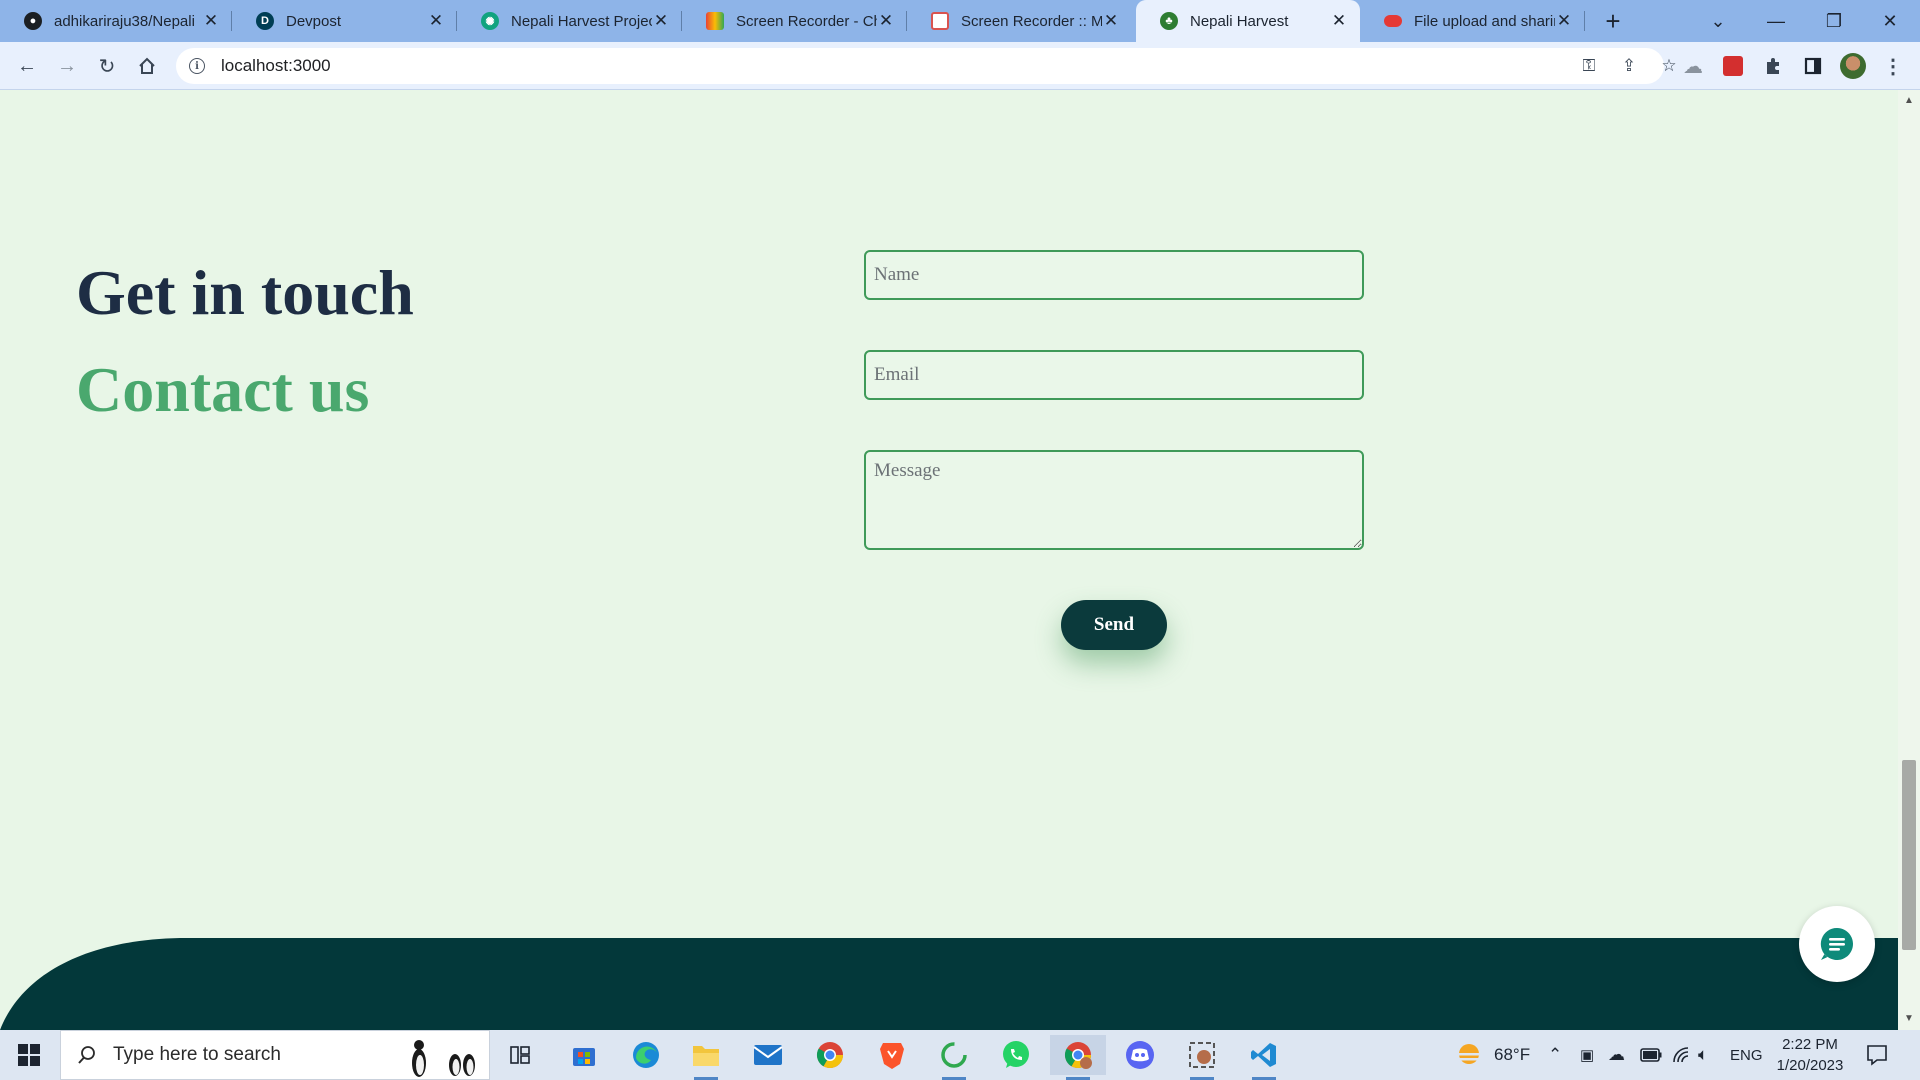 The image size is (1920, 1080). I want to click on file-explorer-icon, so click(706, 1057).